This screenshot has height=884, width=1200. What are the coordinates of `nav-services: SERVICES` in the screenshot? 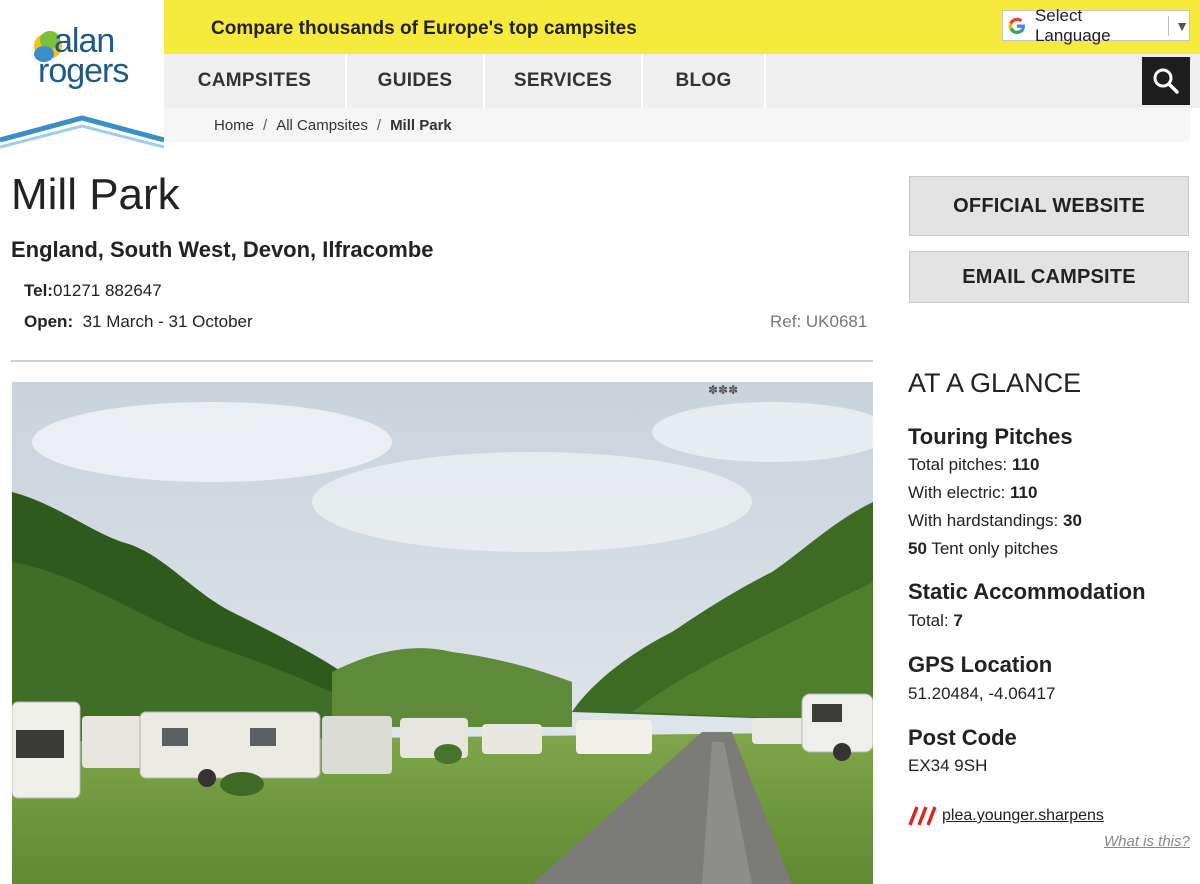 It's located at (564, 81).